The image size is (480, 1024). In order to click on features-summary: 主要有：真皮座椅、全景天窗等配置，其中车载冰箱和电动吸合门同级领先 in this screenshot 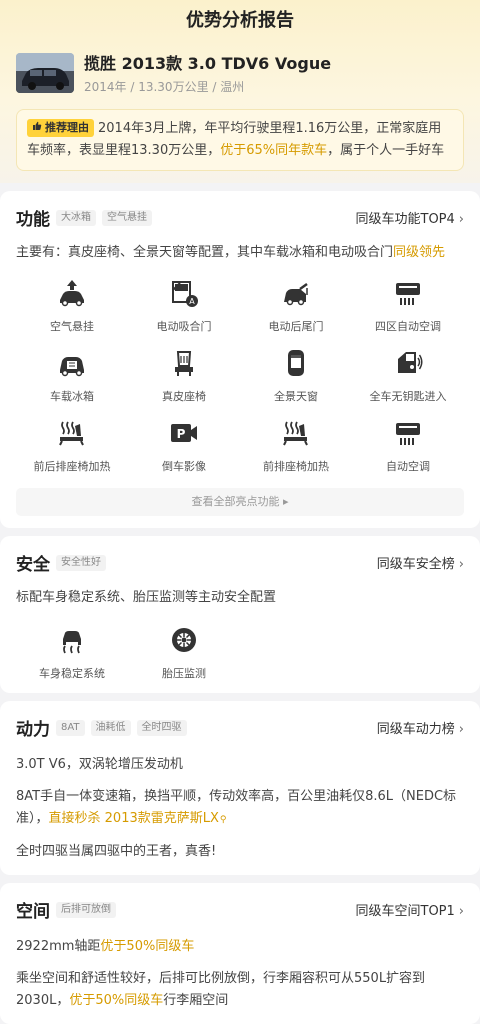, I will do `click(240, 253)`.